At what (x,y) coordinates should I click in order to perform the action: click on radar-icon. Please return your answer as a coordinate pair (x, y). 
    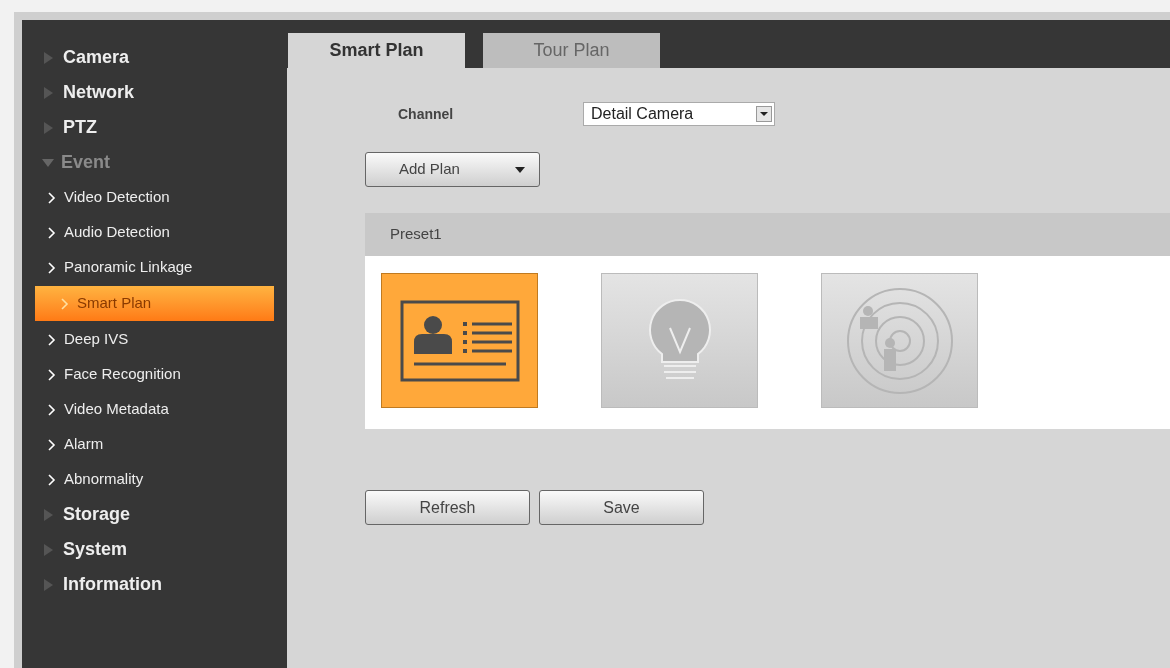
    Looking at the image, I should click on (899, 340).